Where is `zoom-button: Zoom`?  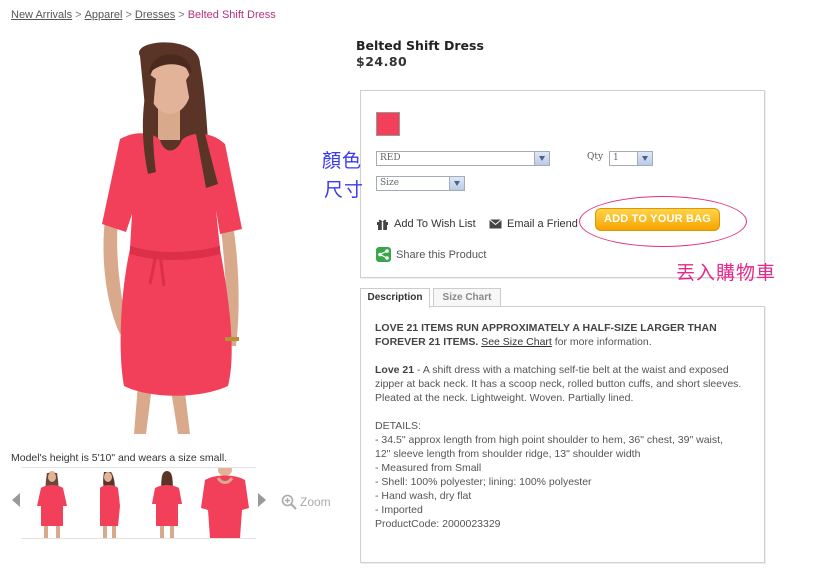
zoom-button: Zoom is located at coordinates (306, 502).